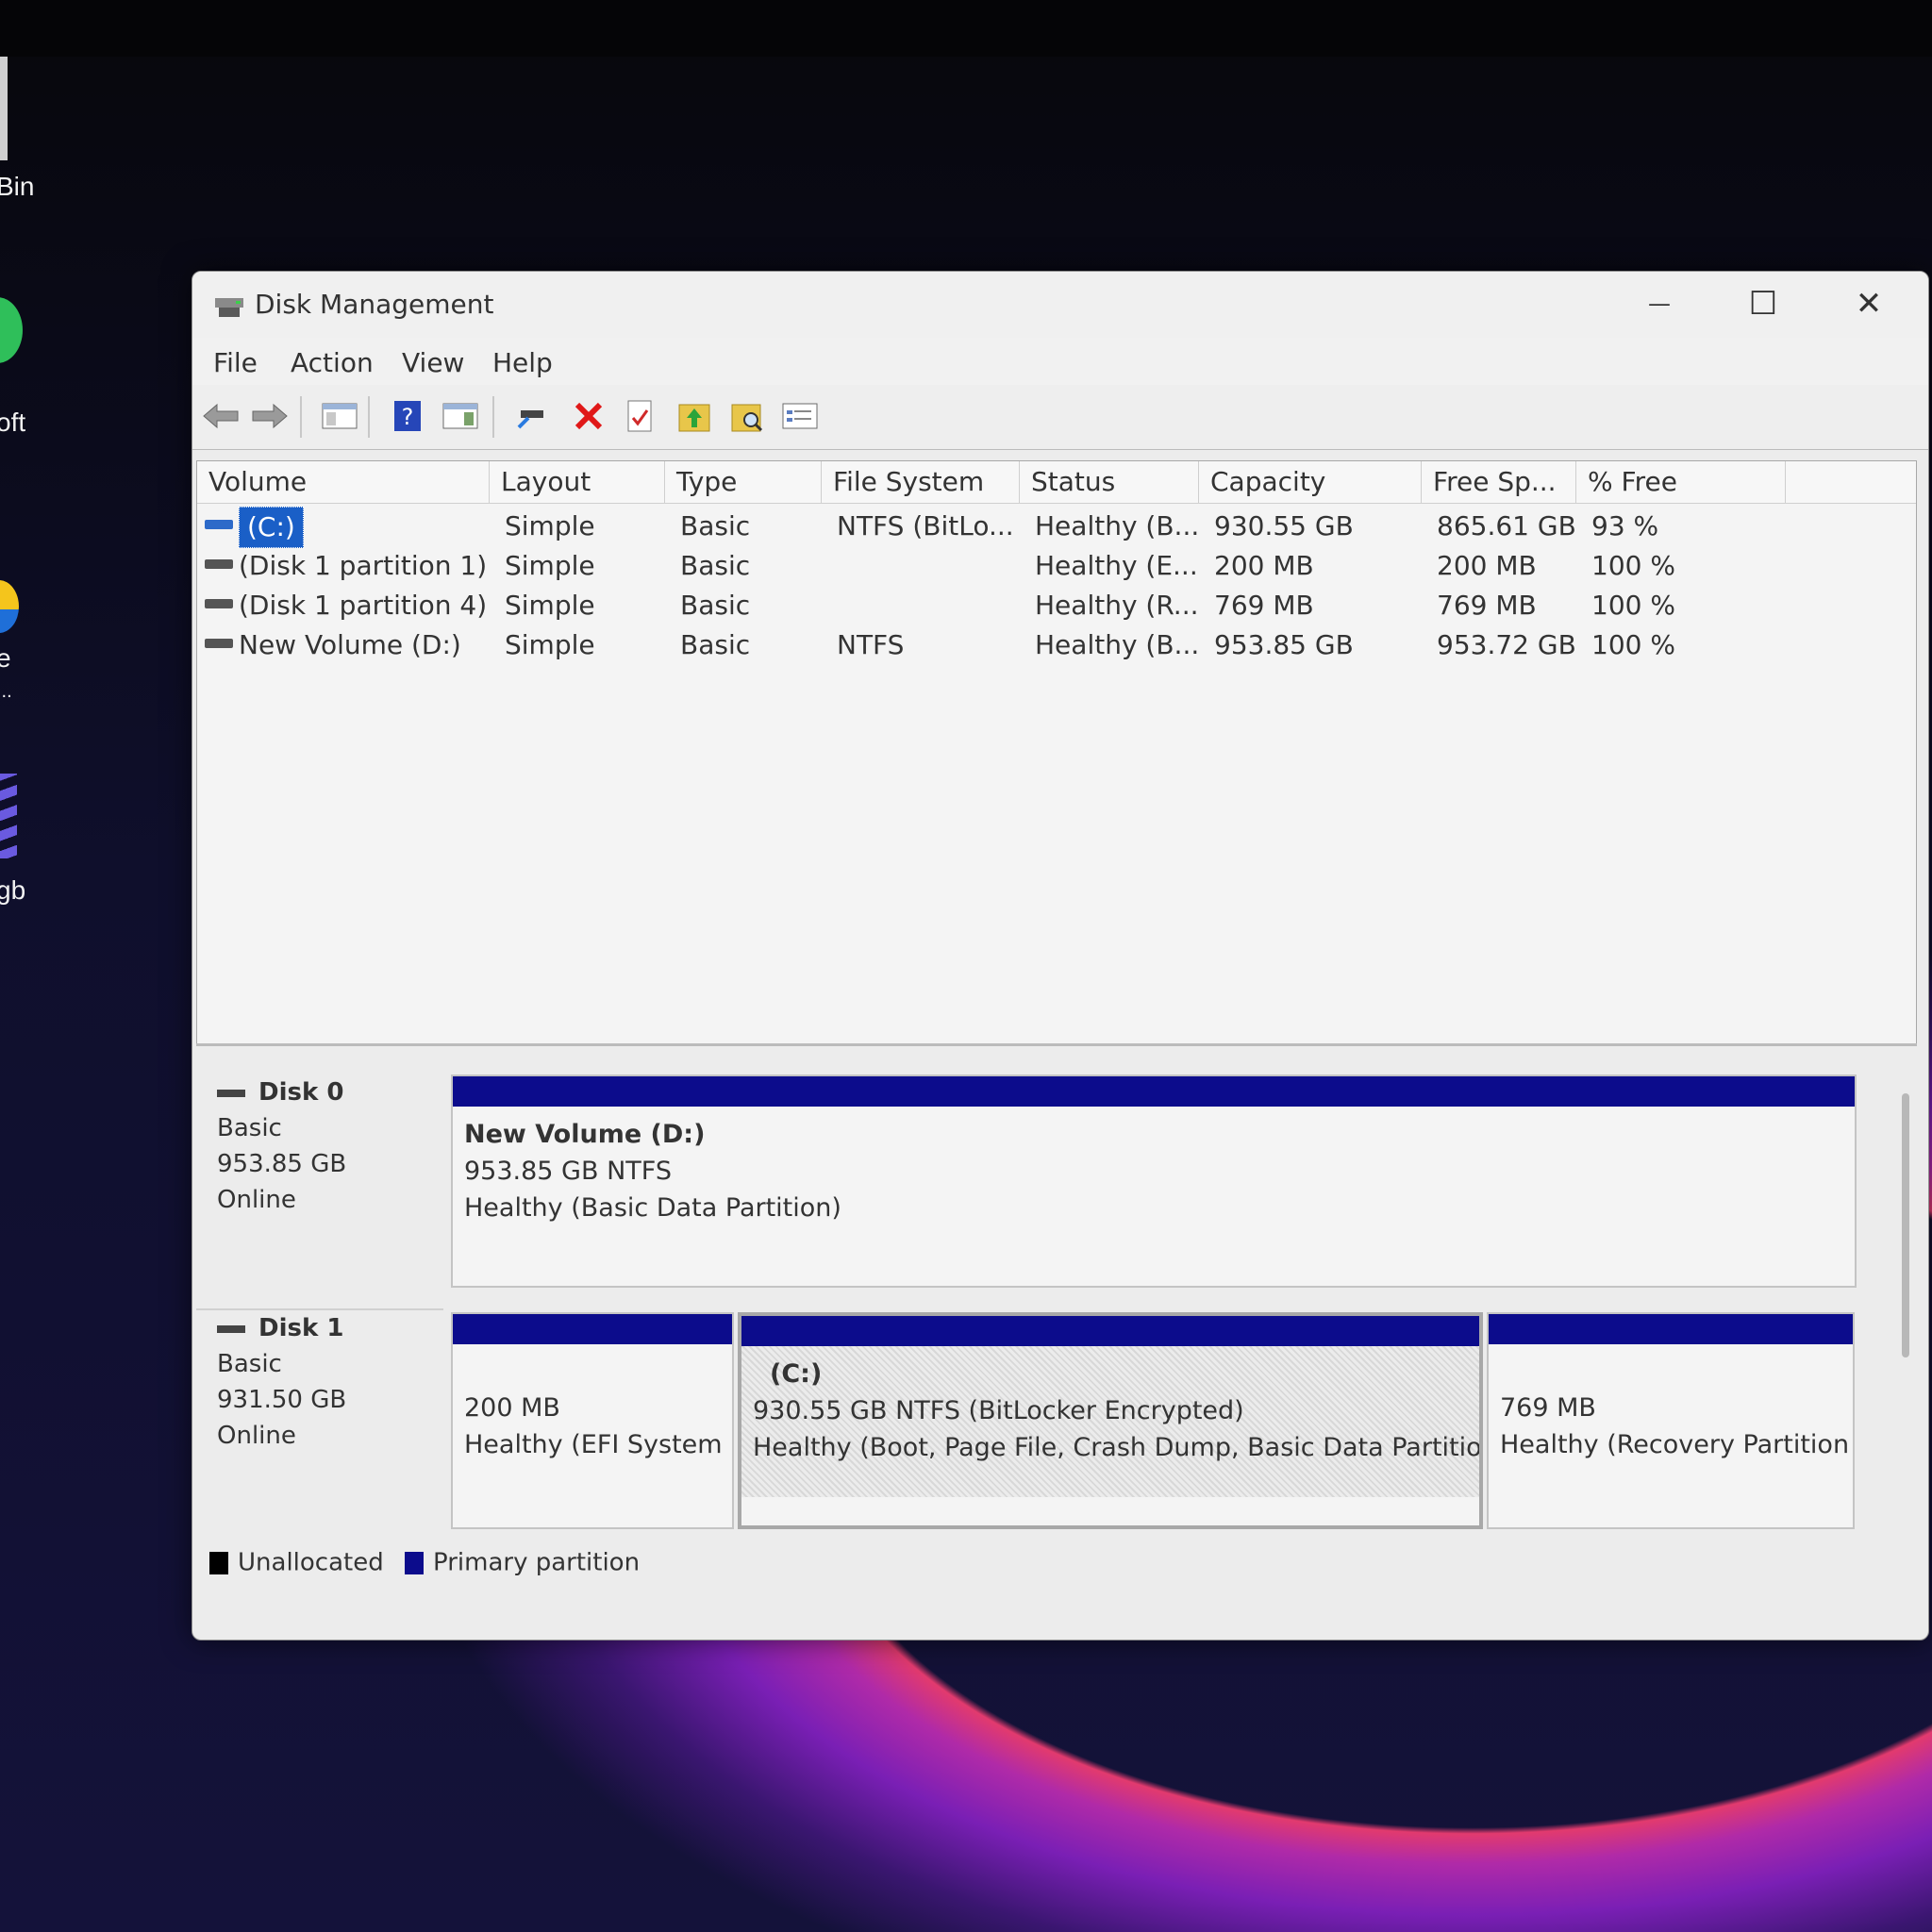 The image size is (1932, 1932). What do you see at coordinates (320, 1146) in the screenshot?
I see `disk-0-info: Disk 0 Basic 953.85 GB Online` at bounding box center [320, 1146].